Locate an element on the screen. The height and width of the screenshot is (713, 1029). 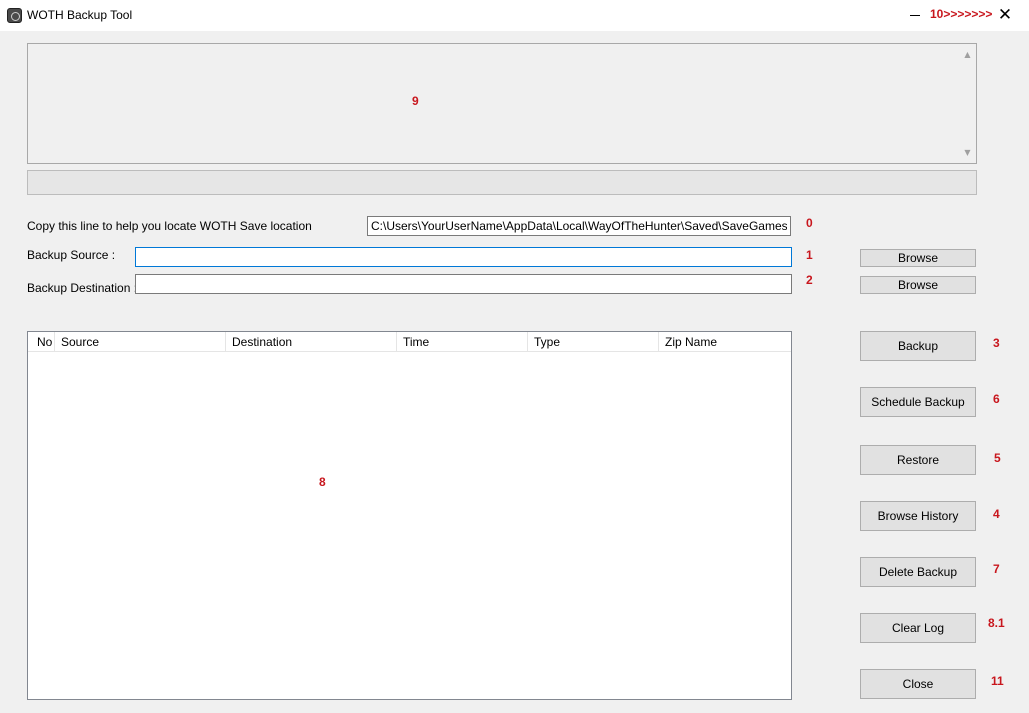
backup-source-label: Backup Source : is located at coordinates (71, 255).